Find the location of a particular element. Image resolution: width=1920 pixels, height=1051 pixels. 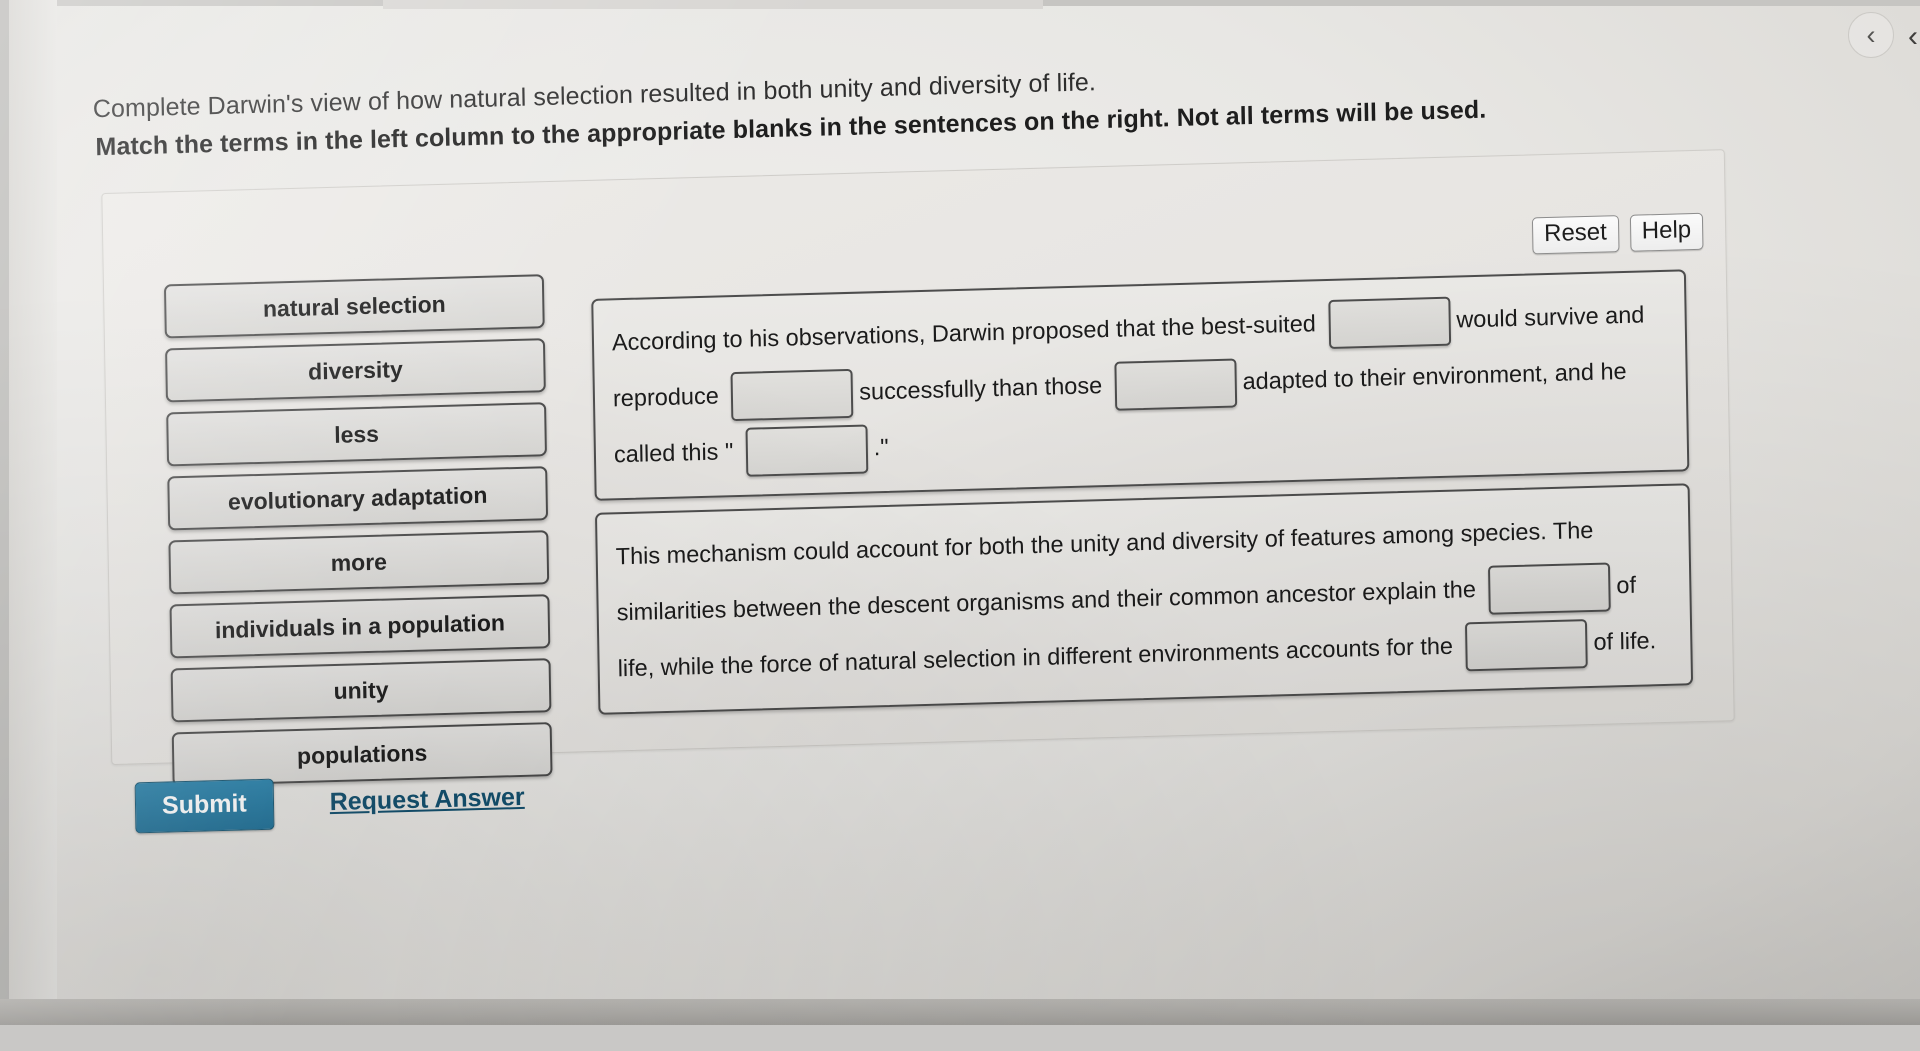

term-tile: diversity is located at coordinates (355, 370).